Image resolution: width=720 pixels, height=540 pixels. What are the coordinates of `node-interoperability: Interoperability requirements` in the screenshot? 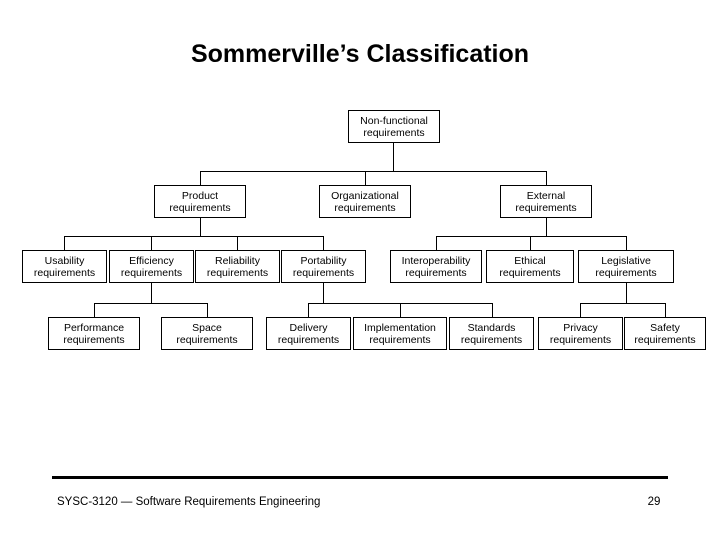 It's located at (436, 266).